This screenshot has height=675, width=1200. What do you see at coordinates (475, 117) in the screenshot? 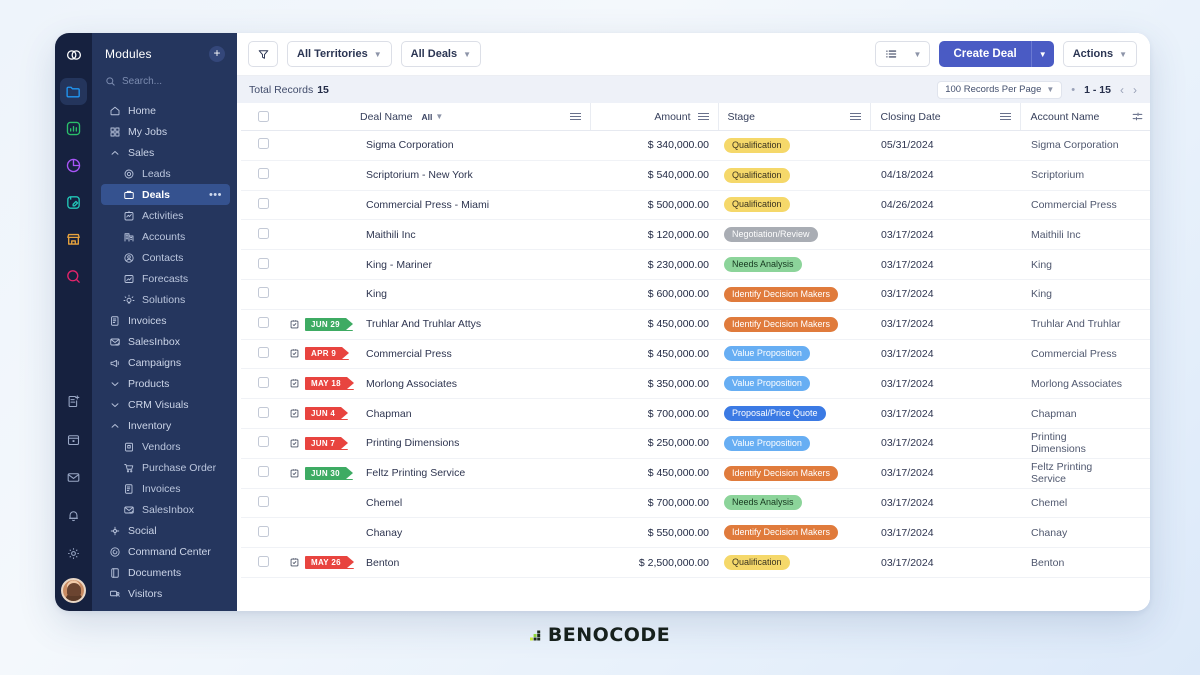
I see `header-deal-name: Deal Name All ▼` at bounding box center [475, 117].